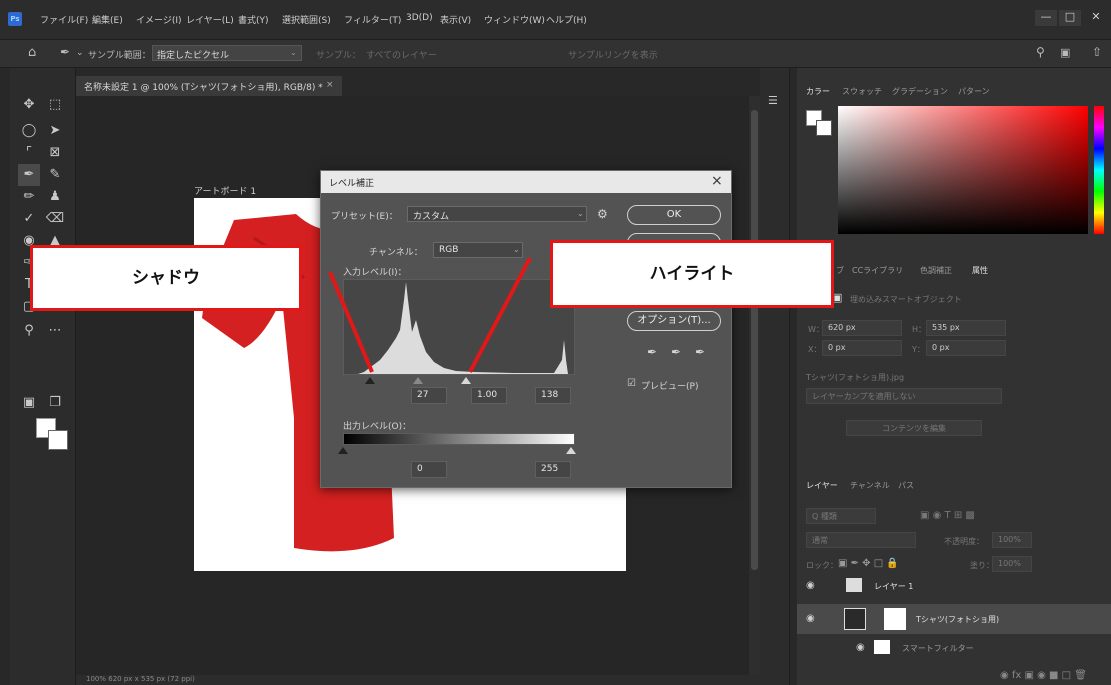 The width and height of the screenshot is (1111, 685). What do you see at coordinates (692, 274) in the screenshot?
I see `highlight-callout: ハイライト` at bounding box center [692, 274].